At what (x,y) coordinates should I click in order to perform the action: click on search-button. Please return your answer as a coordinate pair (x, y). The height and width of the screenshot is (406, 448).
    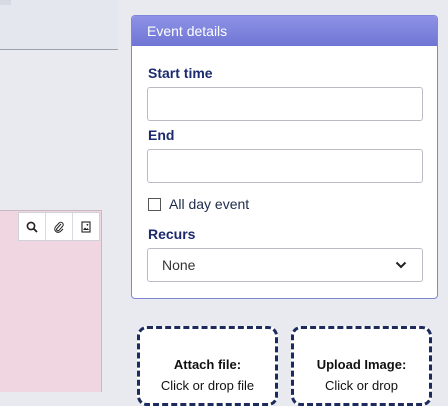
    Looking at the image, I should click on (32, 226).